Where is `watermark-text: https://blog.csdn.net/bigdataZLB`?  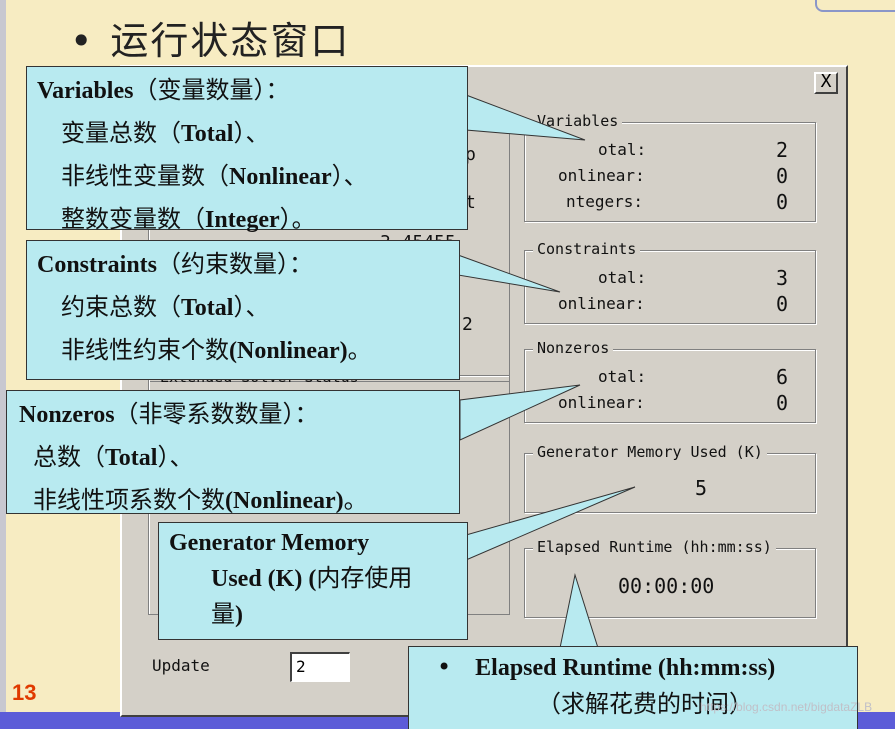 watermark-text: https://blog.csdn.net/bigdataZLB is located at coordinates (786, 707).